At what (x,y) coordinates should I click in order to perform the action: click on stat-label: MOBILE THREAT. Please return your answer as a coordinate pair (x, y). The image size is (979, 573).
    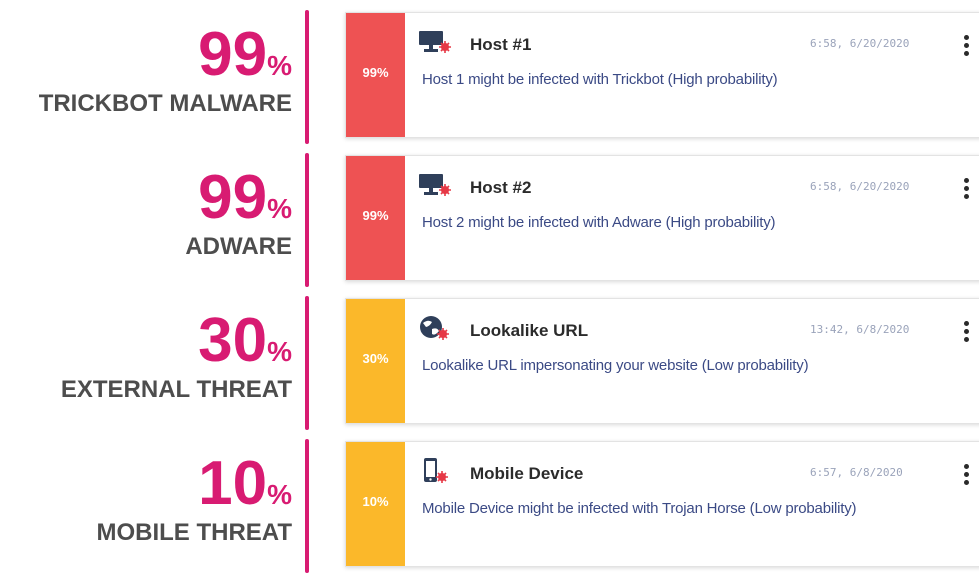
    Looking at the image, I should click on (194, 532).